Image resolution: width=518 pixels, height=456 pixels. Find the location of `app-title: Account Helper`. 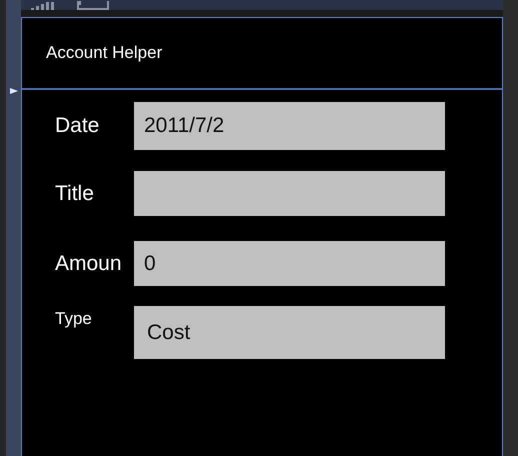

app-title: Account Helper is located at coordinates (104, 53).